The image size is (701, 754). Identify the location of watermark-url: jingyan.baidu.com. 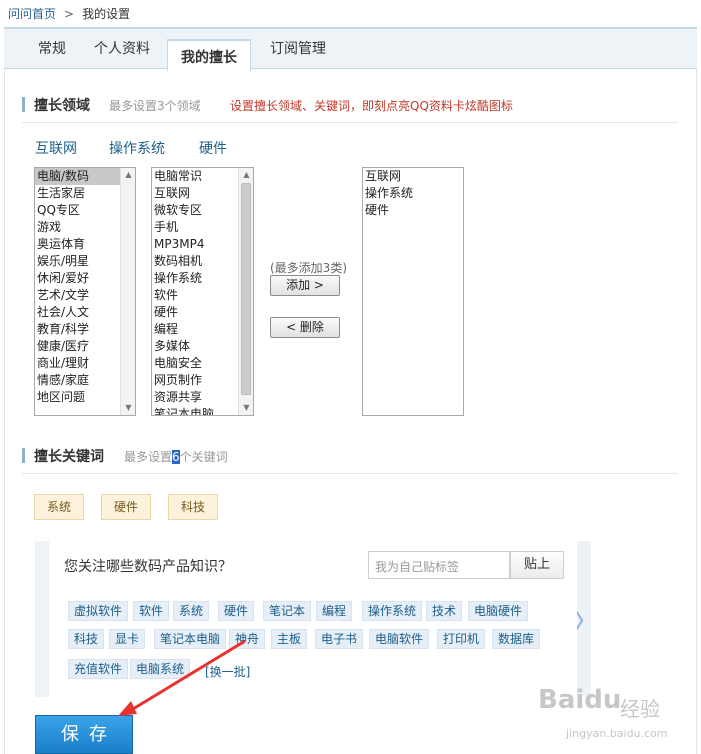
(617, 733).